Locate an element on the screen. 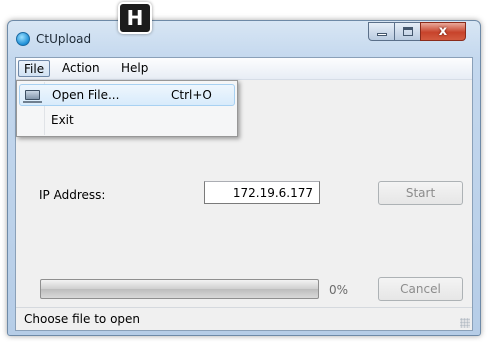 The image size is (489, 342). step-badge: H is located at coordinates (135, 18).